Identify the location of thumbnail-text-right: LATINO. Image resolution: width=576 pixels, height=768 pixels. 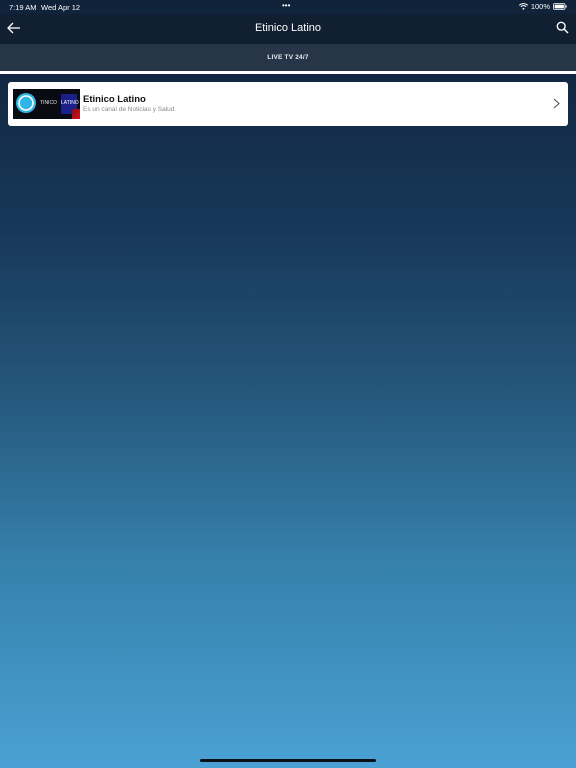
(70, 103).